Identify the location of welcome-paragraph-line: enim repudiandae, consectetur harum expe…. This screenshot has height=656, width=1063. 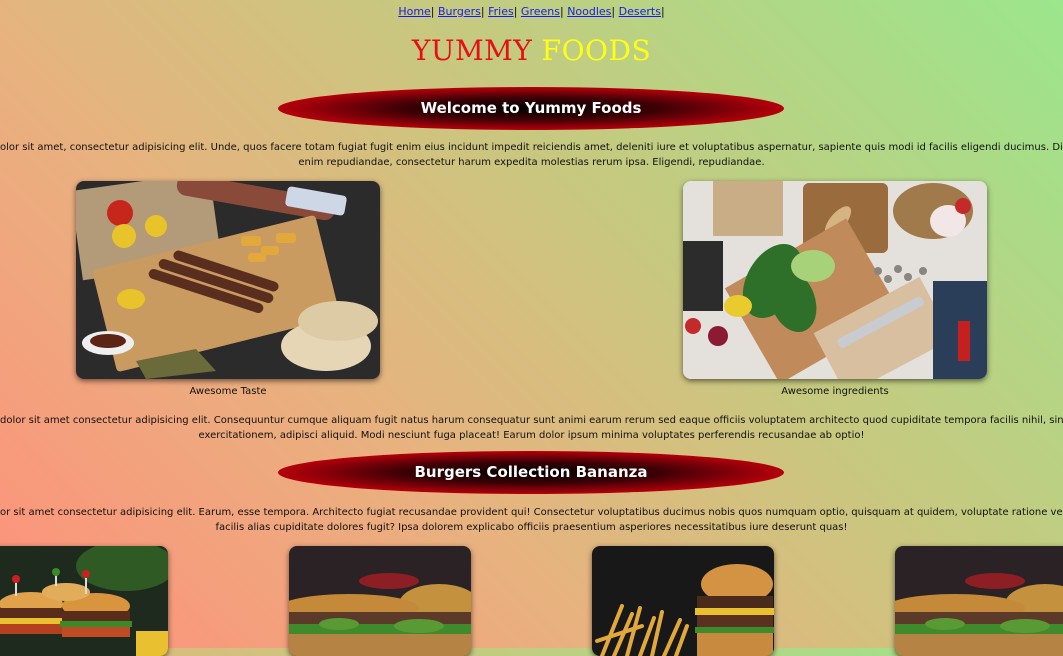
(531, 162).